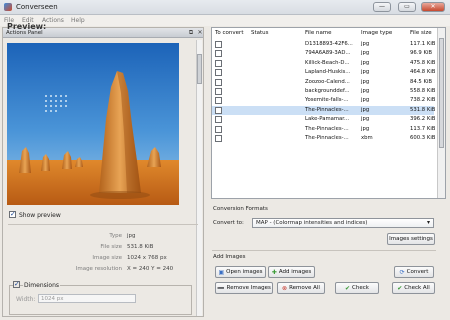 This screenshot has height=320, width=450. I want to click on images-settings-label: Images settings, so click(411, 239).